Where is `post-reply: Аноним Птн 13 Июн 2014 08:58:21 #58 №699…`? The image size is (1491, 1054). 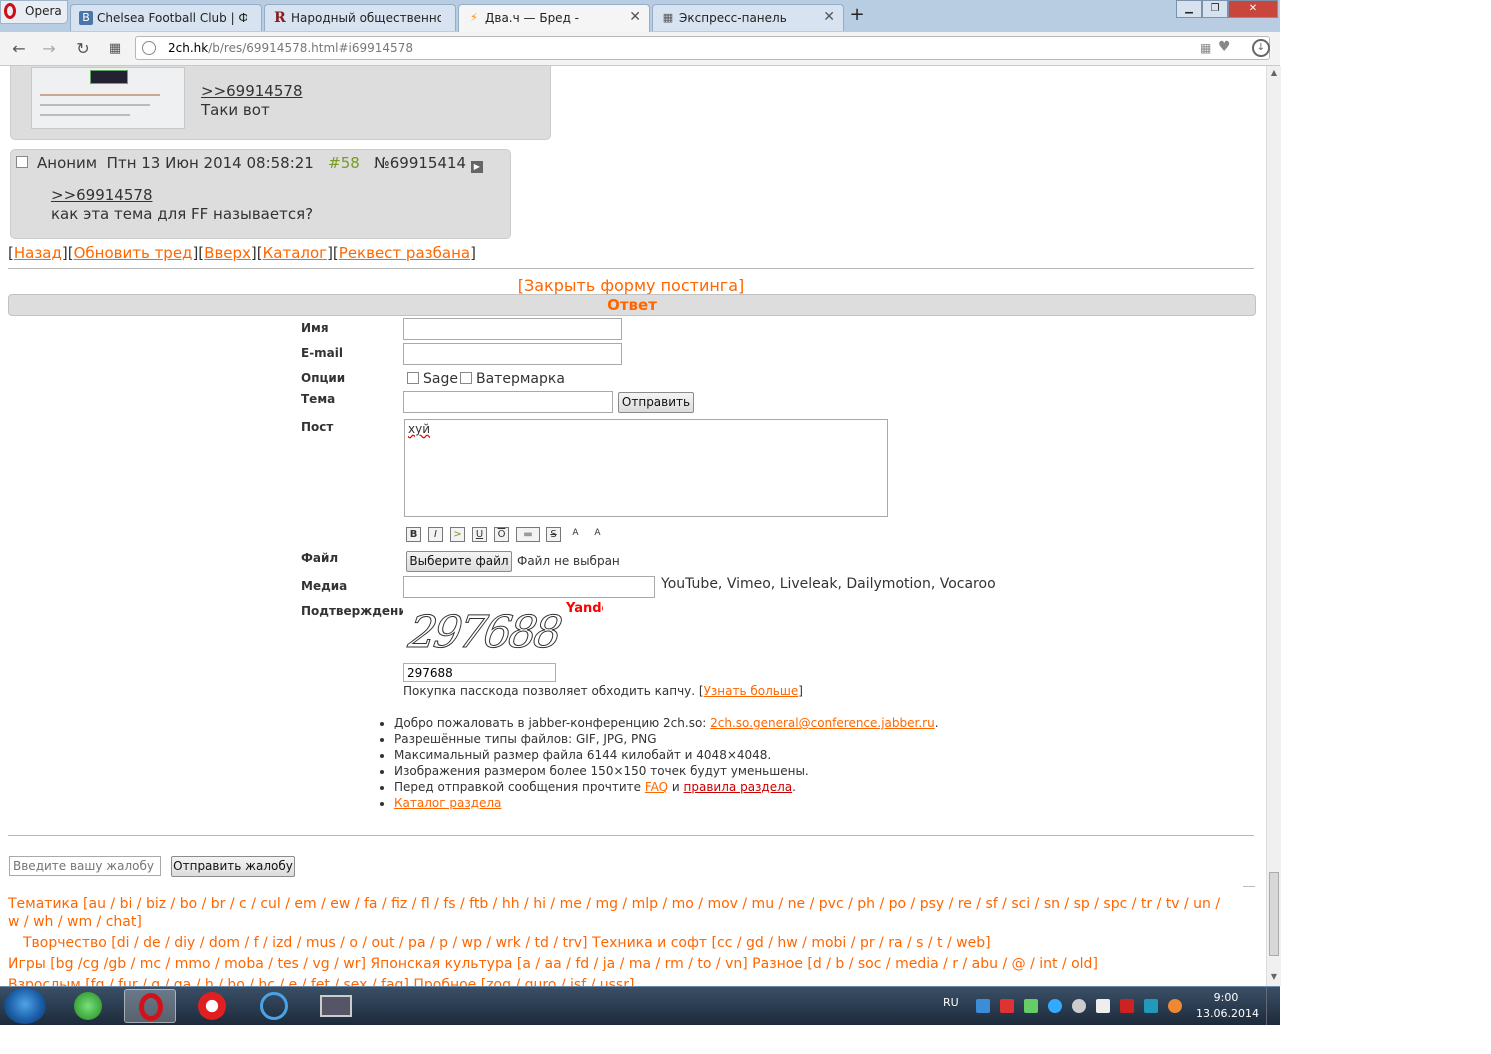
post-reply: Аноним Птн 13 Июн 2014 08:58:21 #58 №699… is located at coordinates (260, 194).